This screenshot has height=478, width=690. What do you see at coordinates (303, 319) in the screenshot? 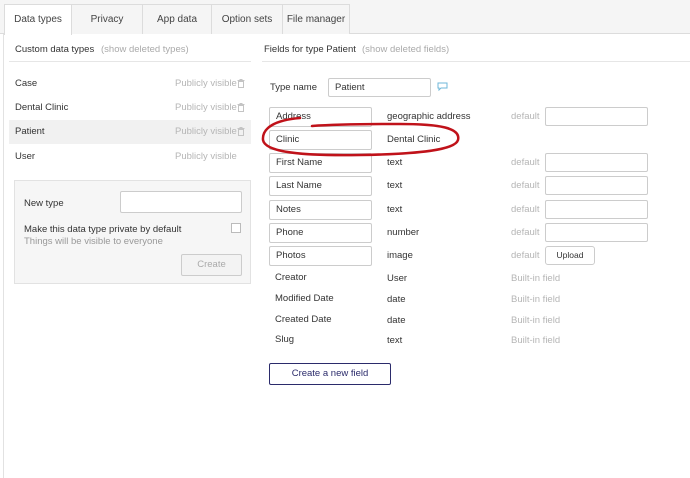
I see `field-name: Created Date` at bounding box center [303, 319].